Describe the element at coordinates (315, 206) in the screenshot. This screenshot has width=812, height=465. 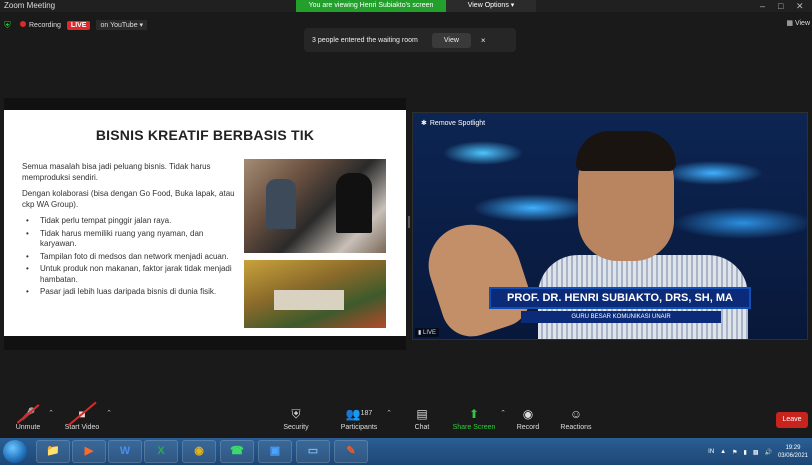
I see `slide-photo-shop` at that location.